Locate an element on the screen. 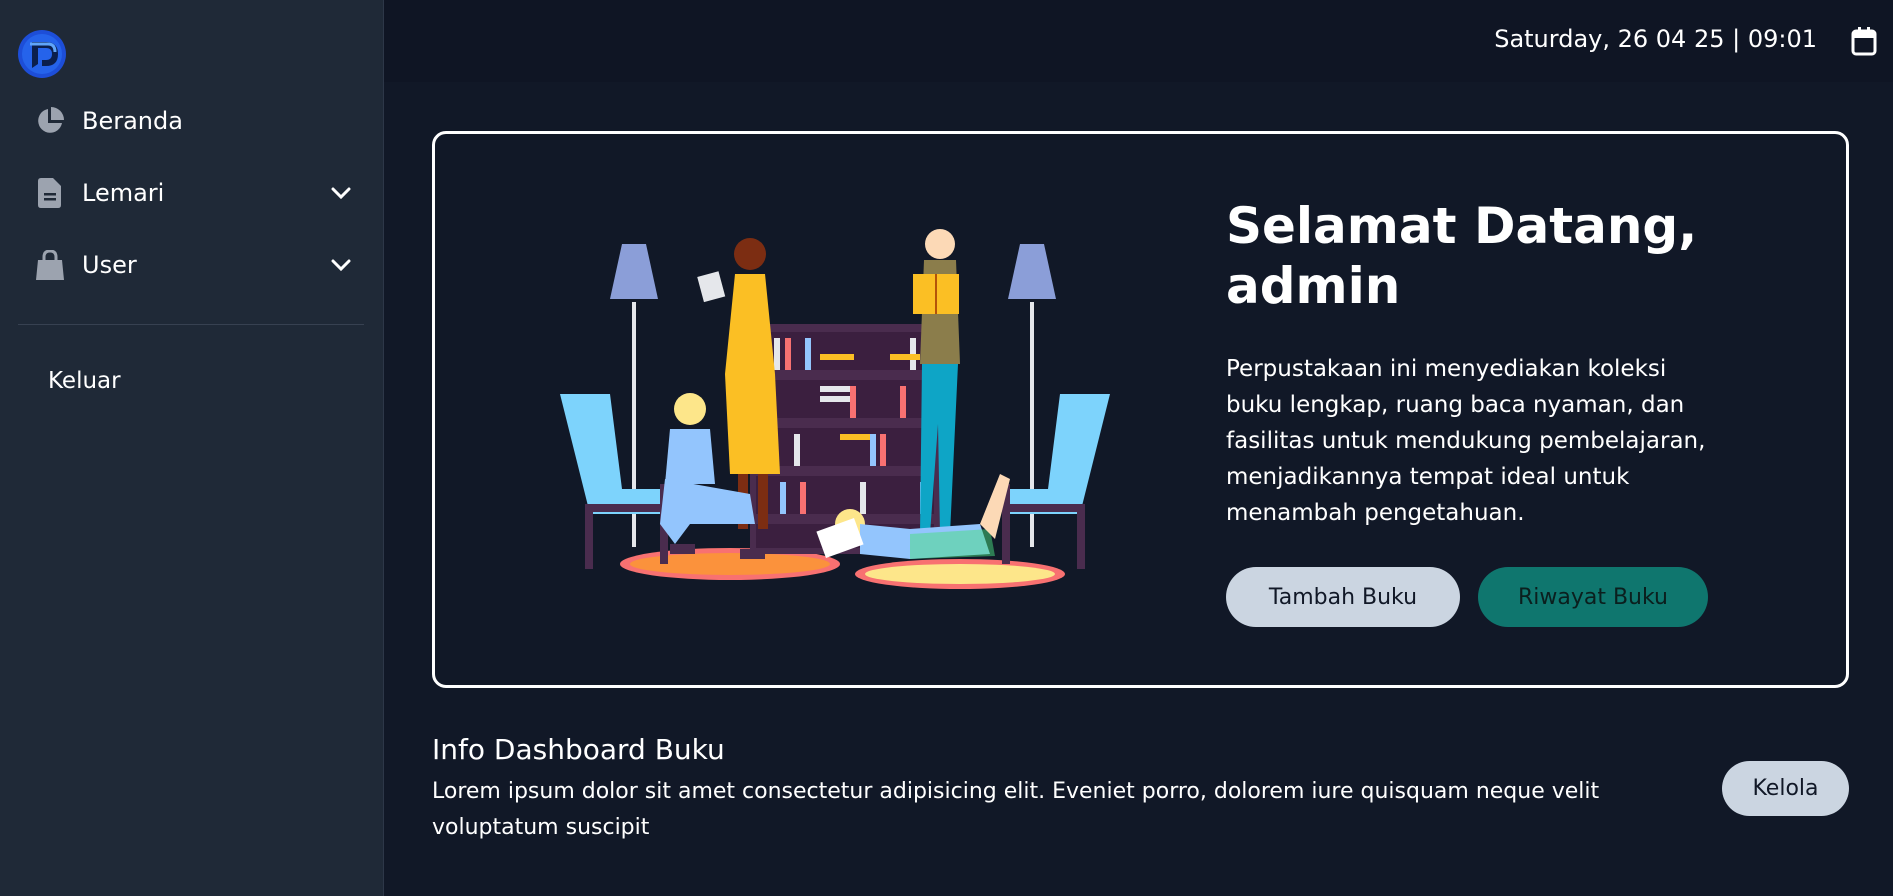  welcome-title: Selamat Datang, admin is located at coordinates (1506, 256).